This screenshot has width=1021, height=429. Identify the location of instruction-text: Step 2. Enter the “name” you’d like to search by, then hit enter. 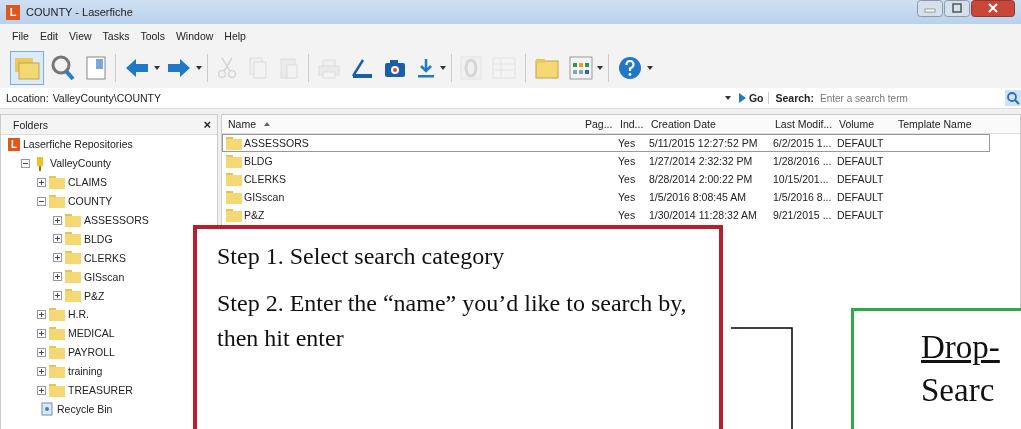
(452, 320).